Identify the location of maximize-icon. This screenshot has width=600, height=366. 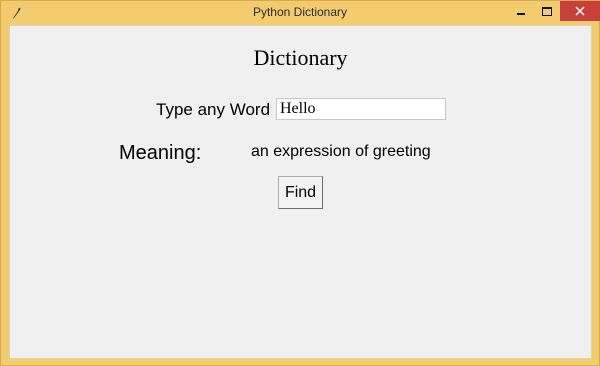
(547, 11).